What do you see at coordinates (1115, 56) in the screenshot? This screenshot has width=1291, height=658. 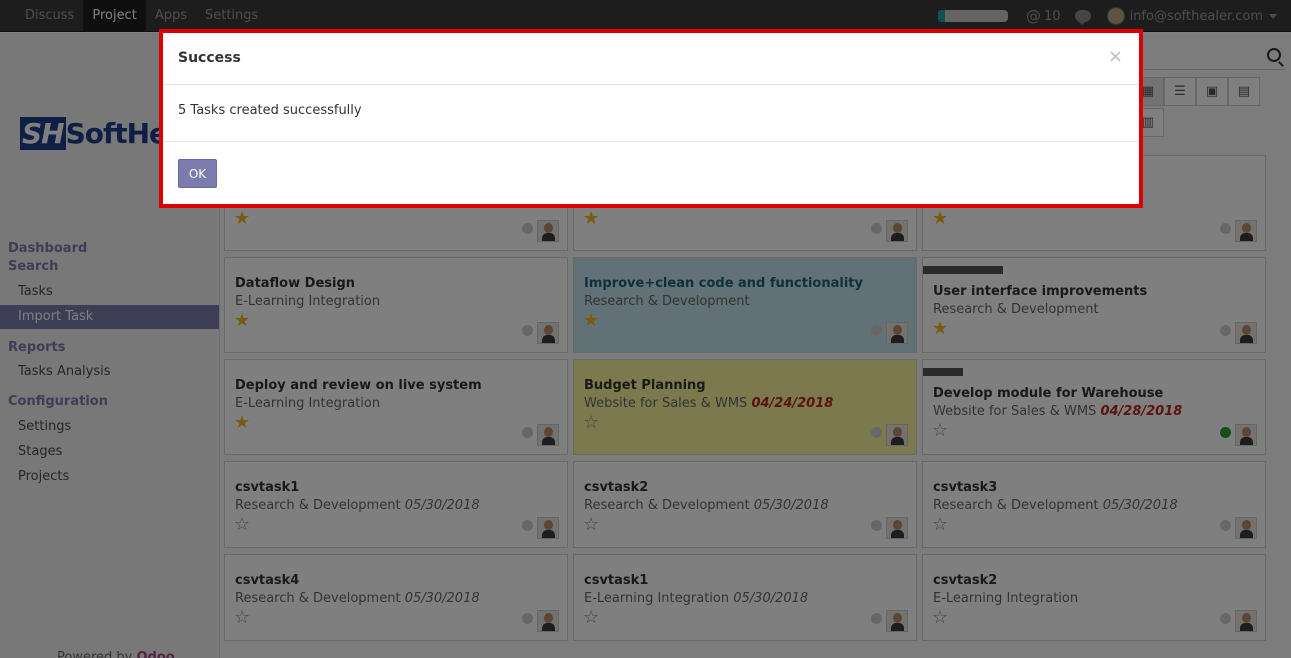 I see `close-icon: ×` at bounding box center [1115, 56].